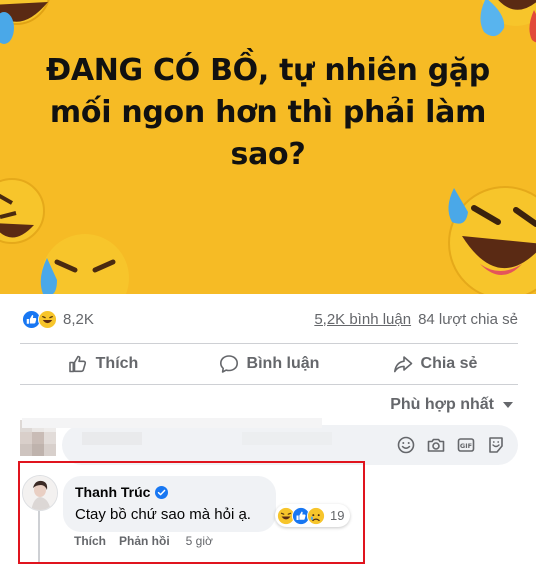 The width and height of the screenshot is (536, 566). I want to click on commenter-avatar, so click(40, 493).